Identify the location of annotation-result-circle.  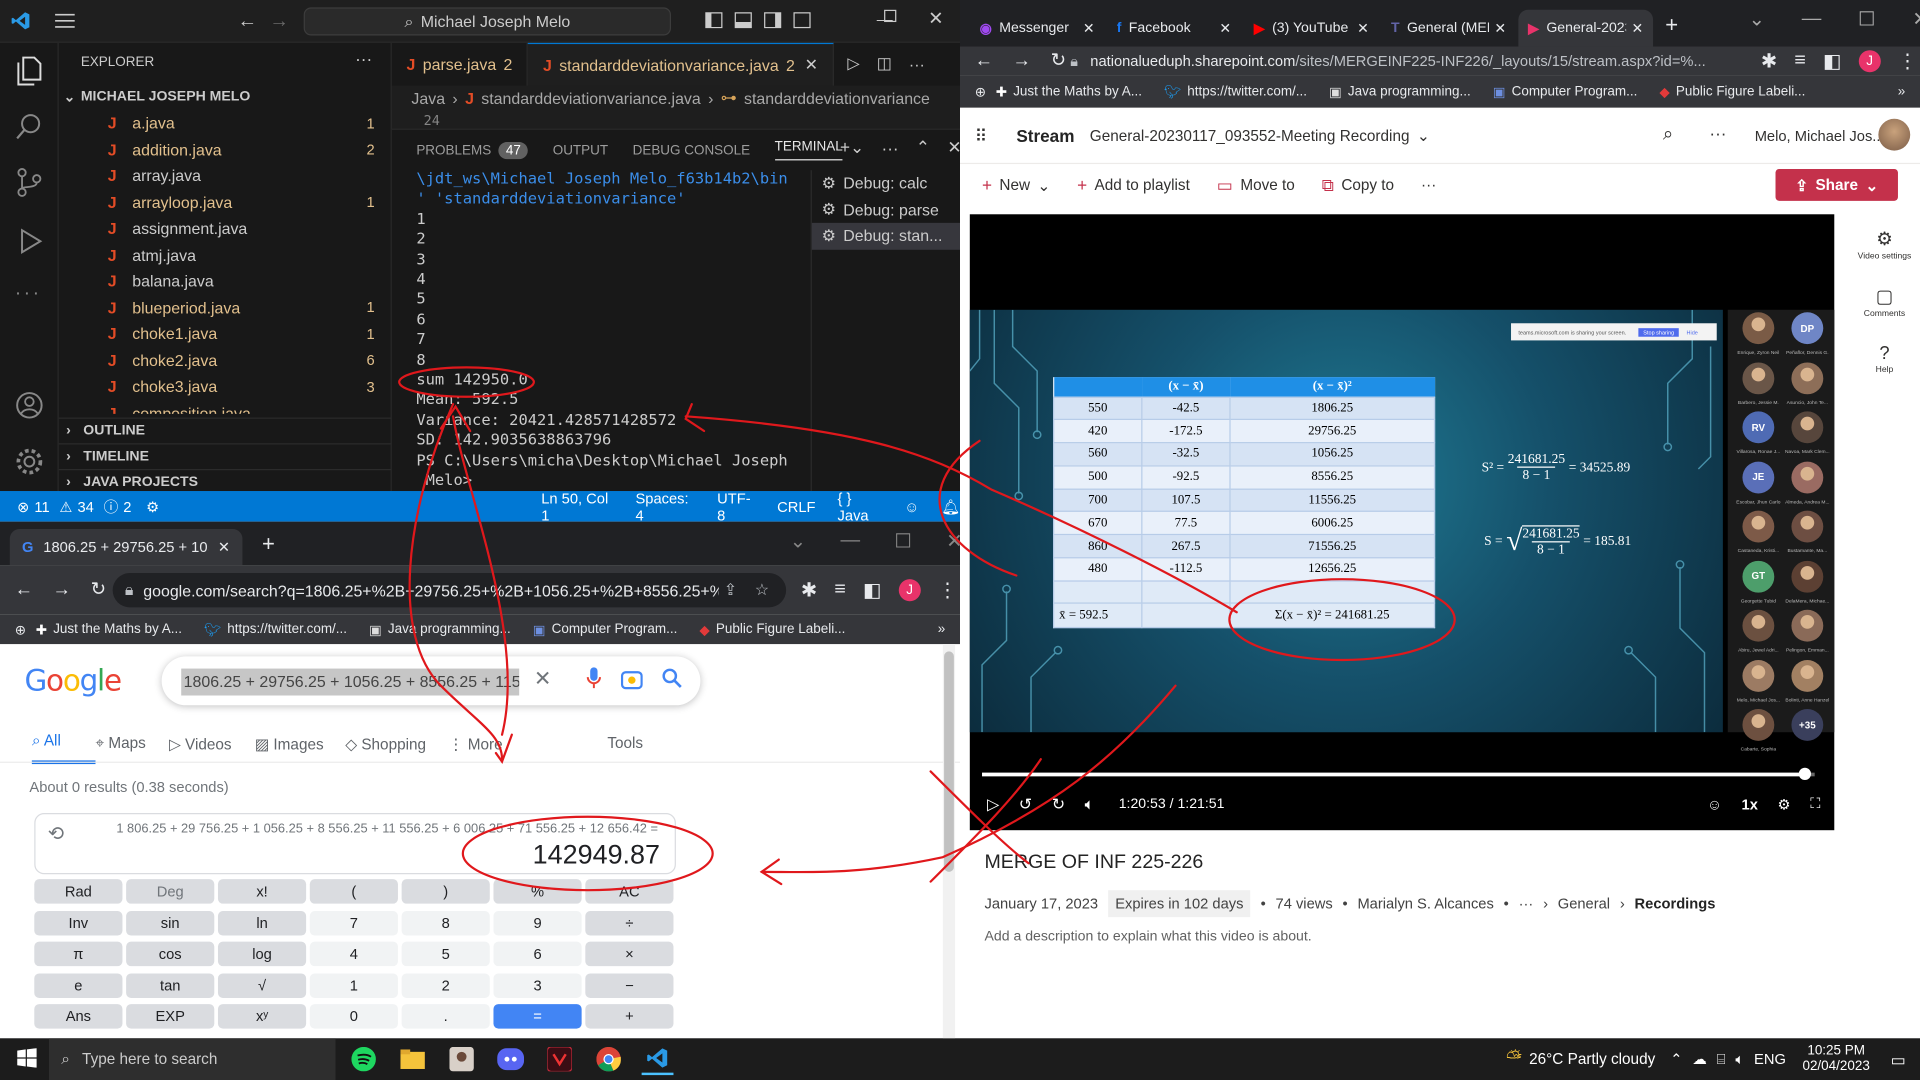
(587, 853).